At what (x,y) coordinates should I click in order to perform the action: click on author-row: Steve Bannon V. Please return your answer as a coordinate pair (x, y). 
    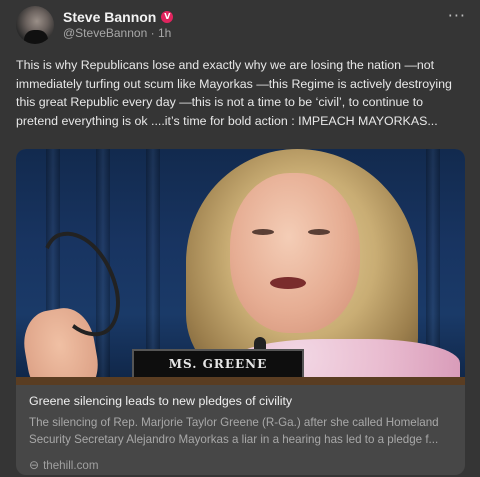
    Looking at the image, I should click on (118, 17).